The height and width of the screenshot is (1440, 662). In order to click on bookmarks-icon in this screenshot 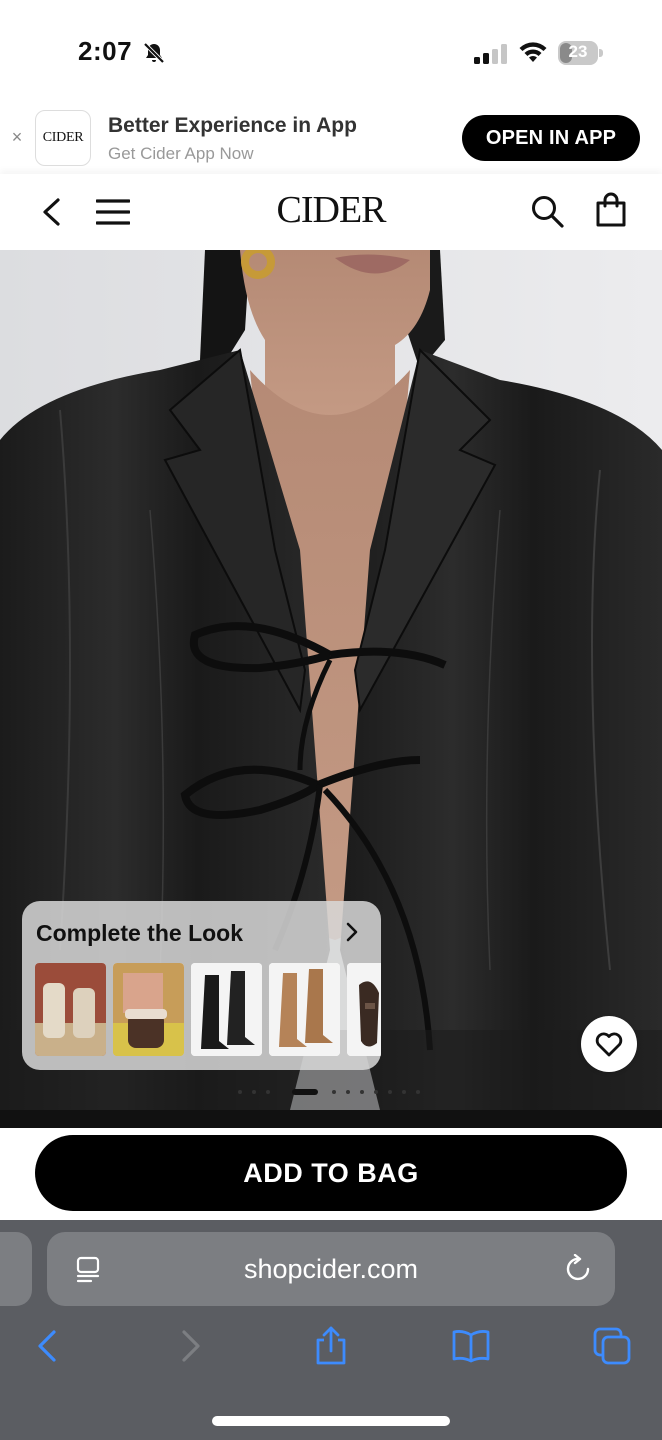, I will do `click(471, 1346)`.